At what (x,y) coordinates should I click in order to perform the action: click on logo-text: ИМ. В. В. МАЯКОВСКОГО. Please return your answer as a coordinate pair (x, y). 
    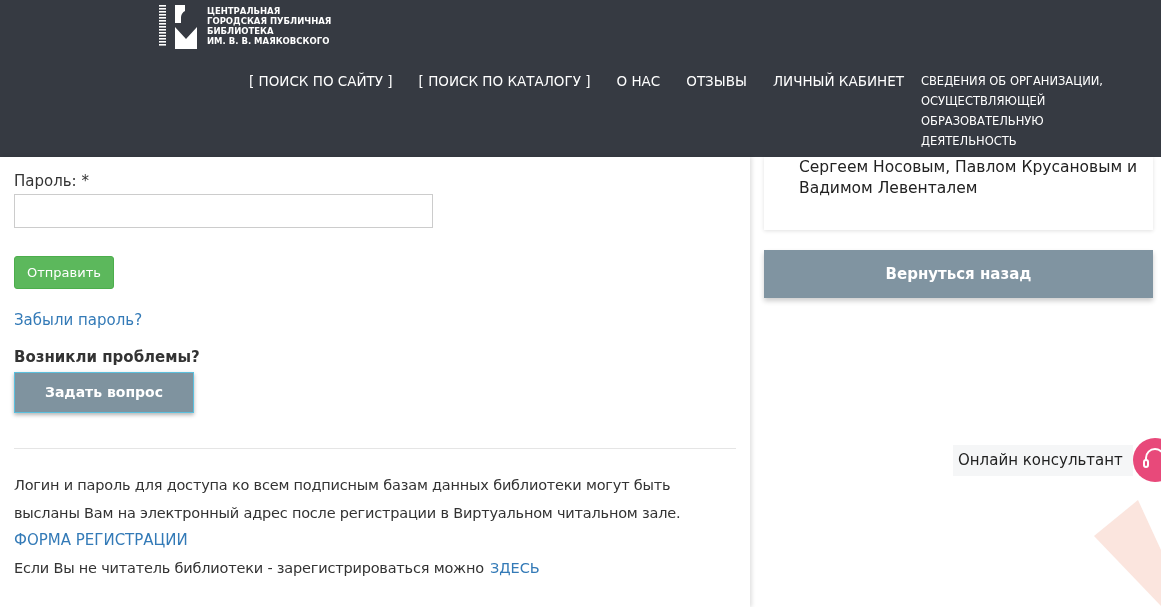
    Looking at the image, I should click on (269, 41).